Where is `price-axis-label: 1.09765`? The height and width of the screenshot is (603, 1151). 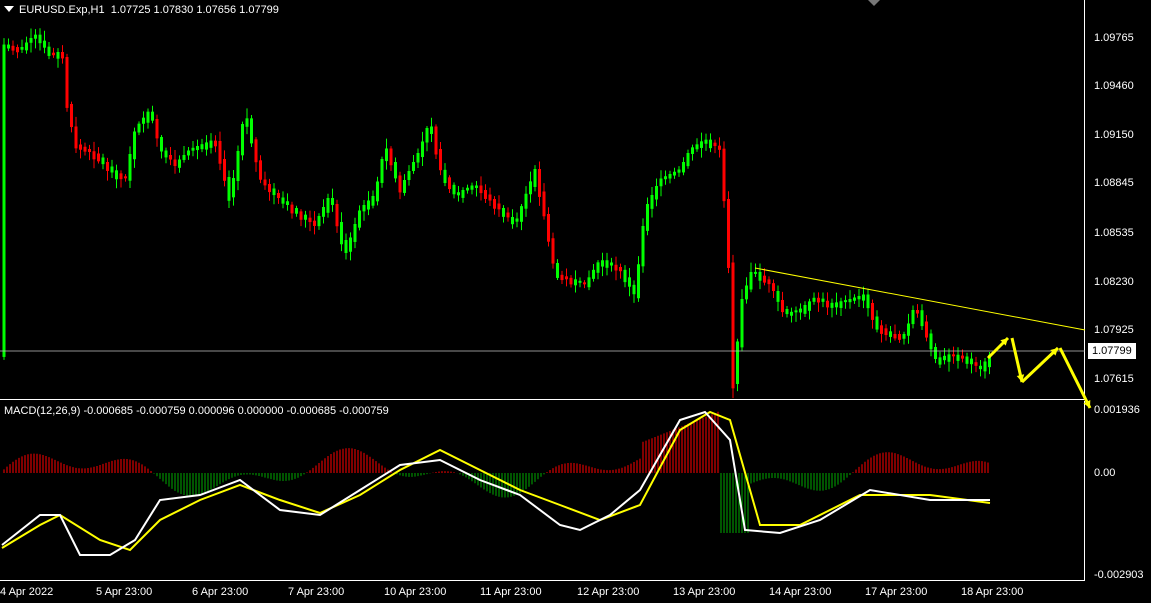
price-axis-label: 1.09765 is located at coordinates (1114, 38).